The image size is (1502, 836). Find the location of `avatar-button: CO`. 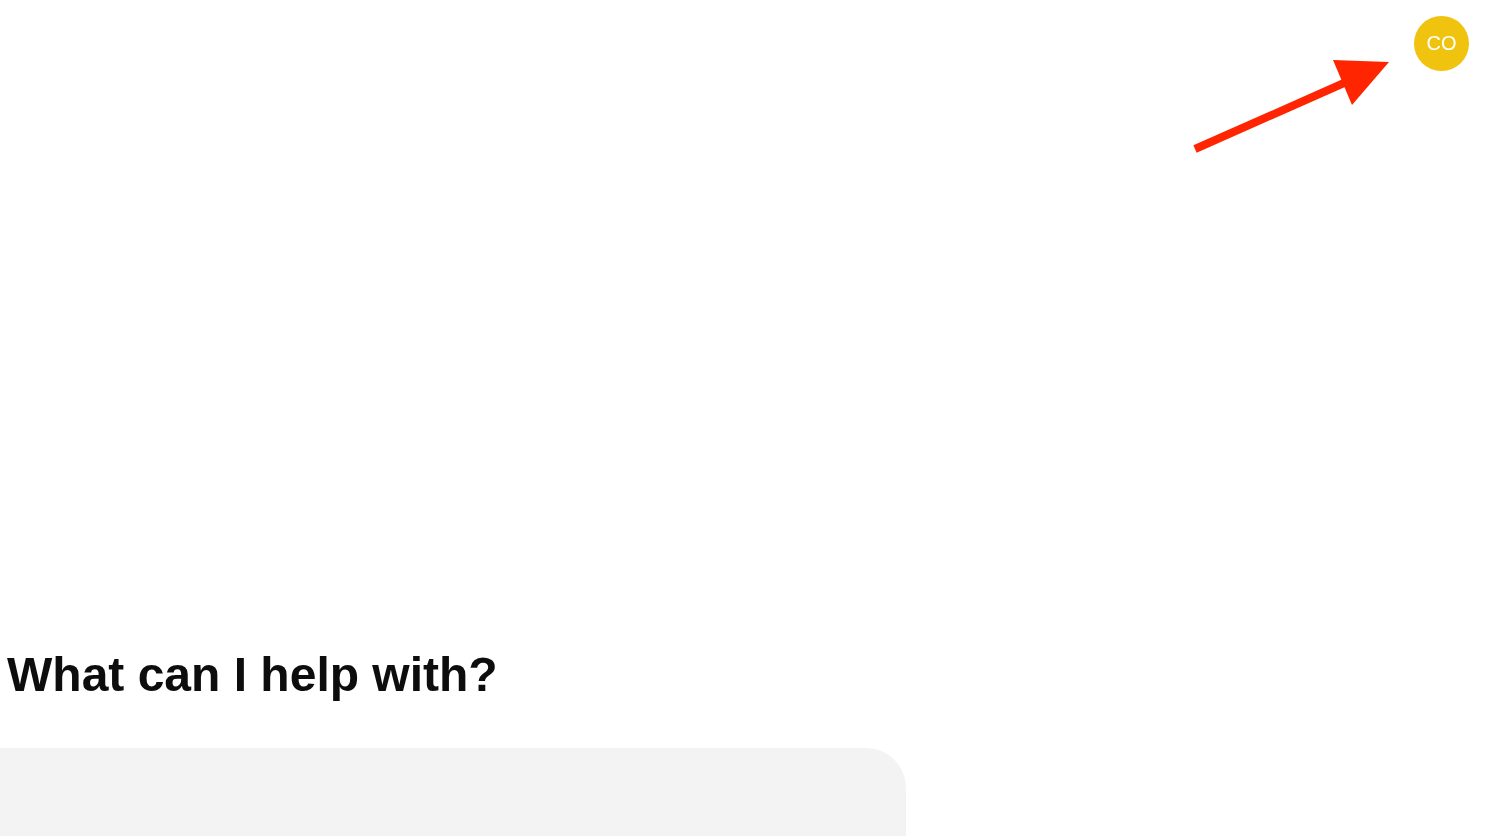

avatar-button: CO is located at coordinates (1441, 43).